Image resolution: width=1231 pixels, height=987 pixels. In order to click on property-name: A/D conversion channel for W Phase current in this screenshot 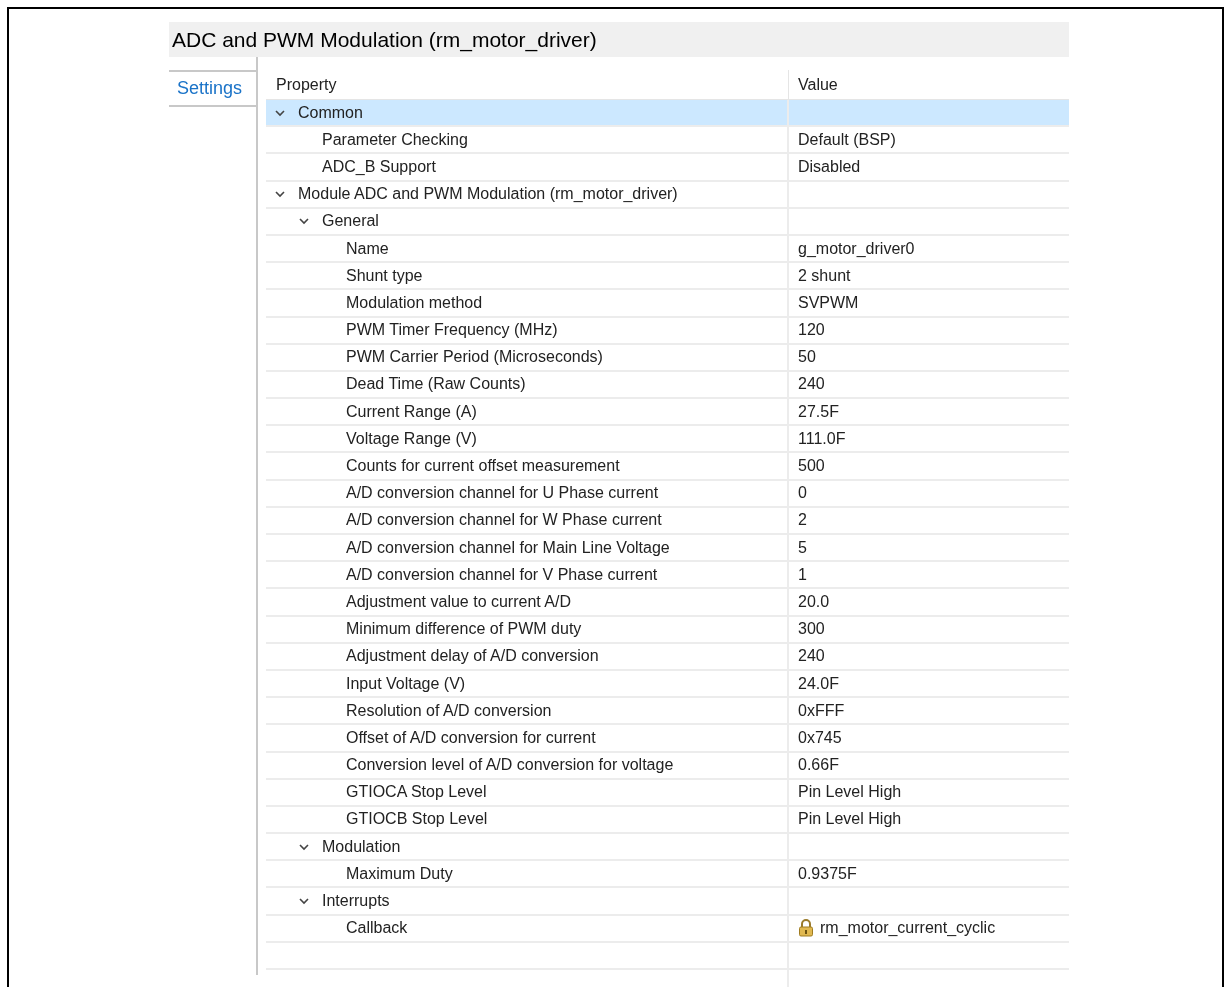, I will do `click(504, 520)`.